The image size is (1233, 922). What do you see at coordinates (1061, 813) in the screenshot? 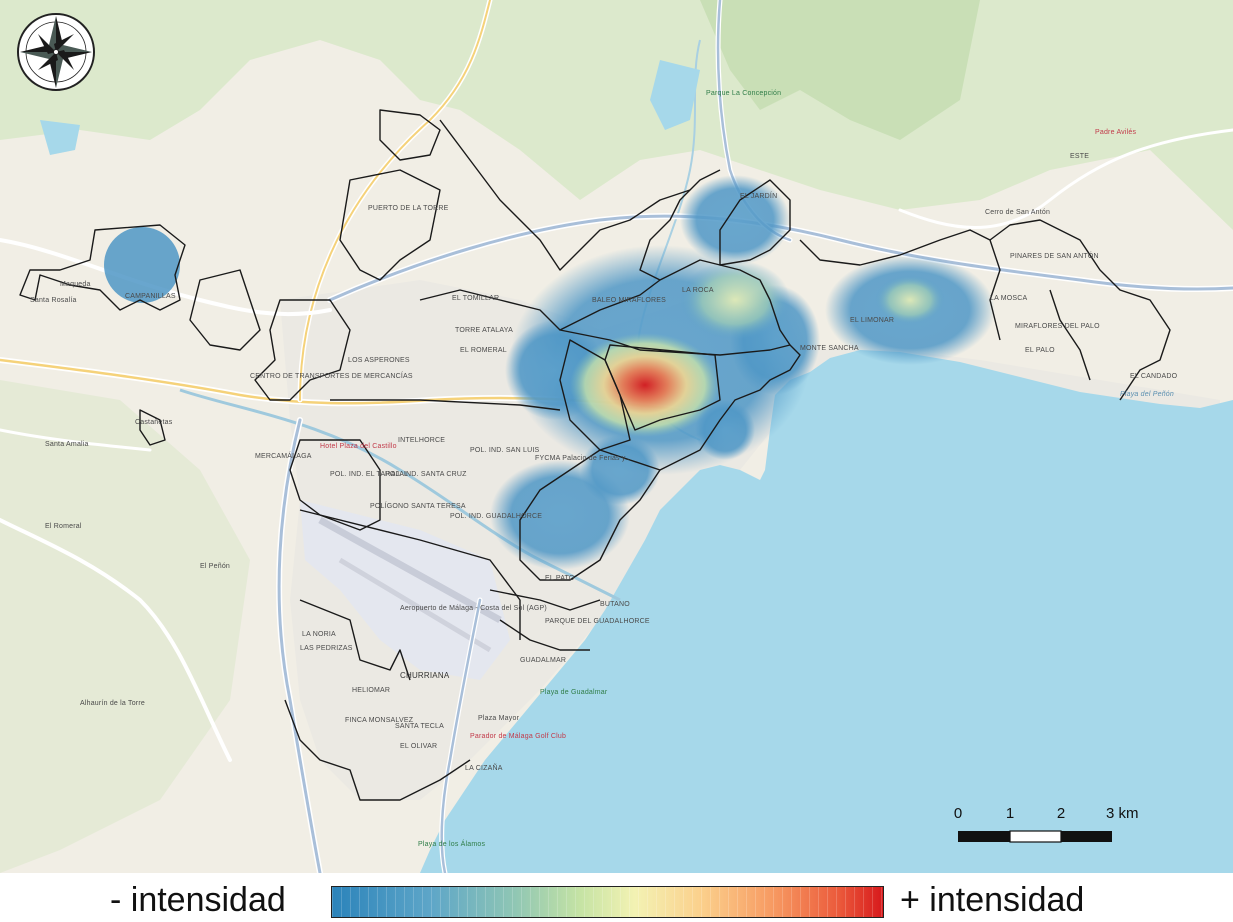
I see `scale-tick-2: 2` at bounding box center [1061, 813].